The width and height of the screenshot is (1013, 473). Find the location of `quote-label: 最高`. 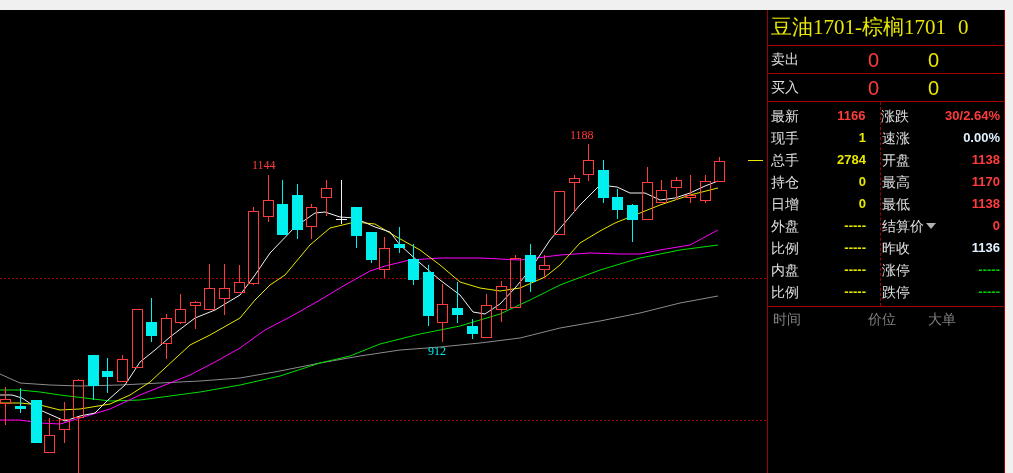

quote-label: 最高 is located at coordinates (896, 182).